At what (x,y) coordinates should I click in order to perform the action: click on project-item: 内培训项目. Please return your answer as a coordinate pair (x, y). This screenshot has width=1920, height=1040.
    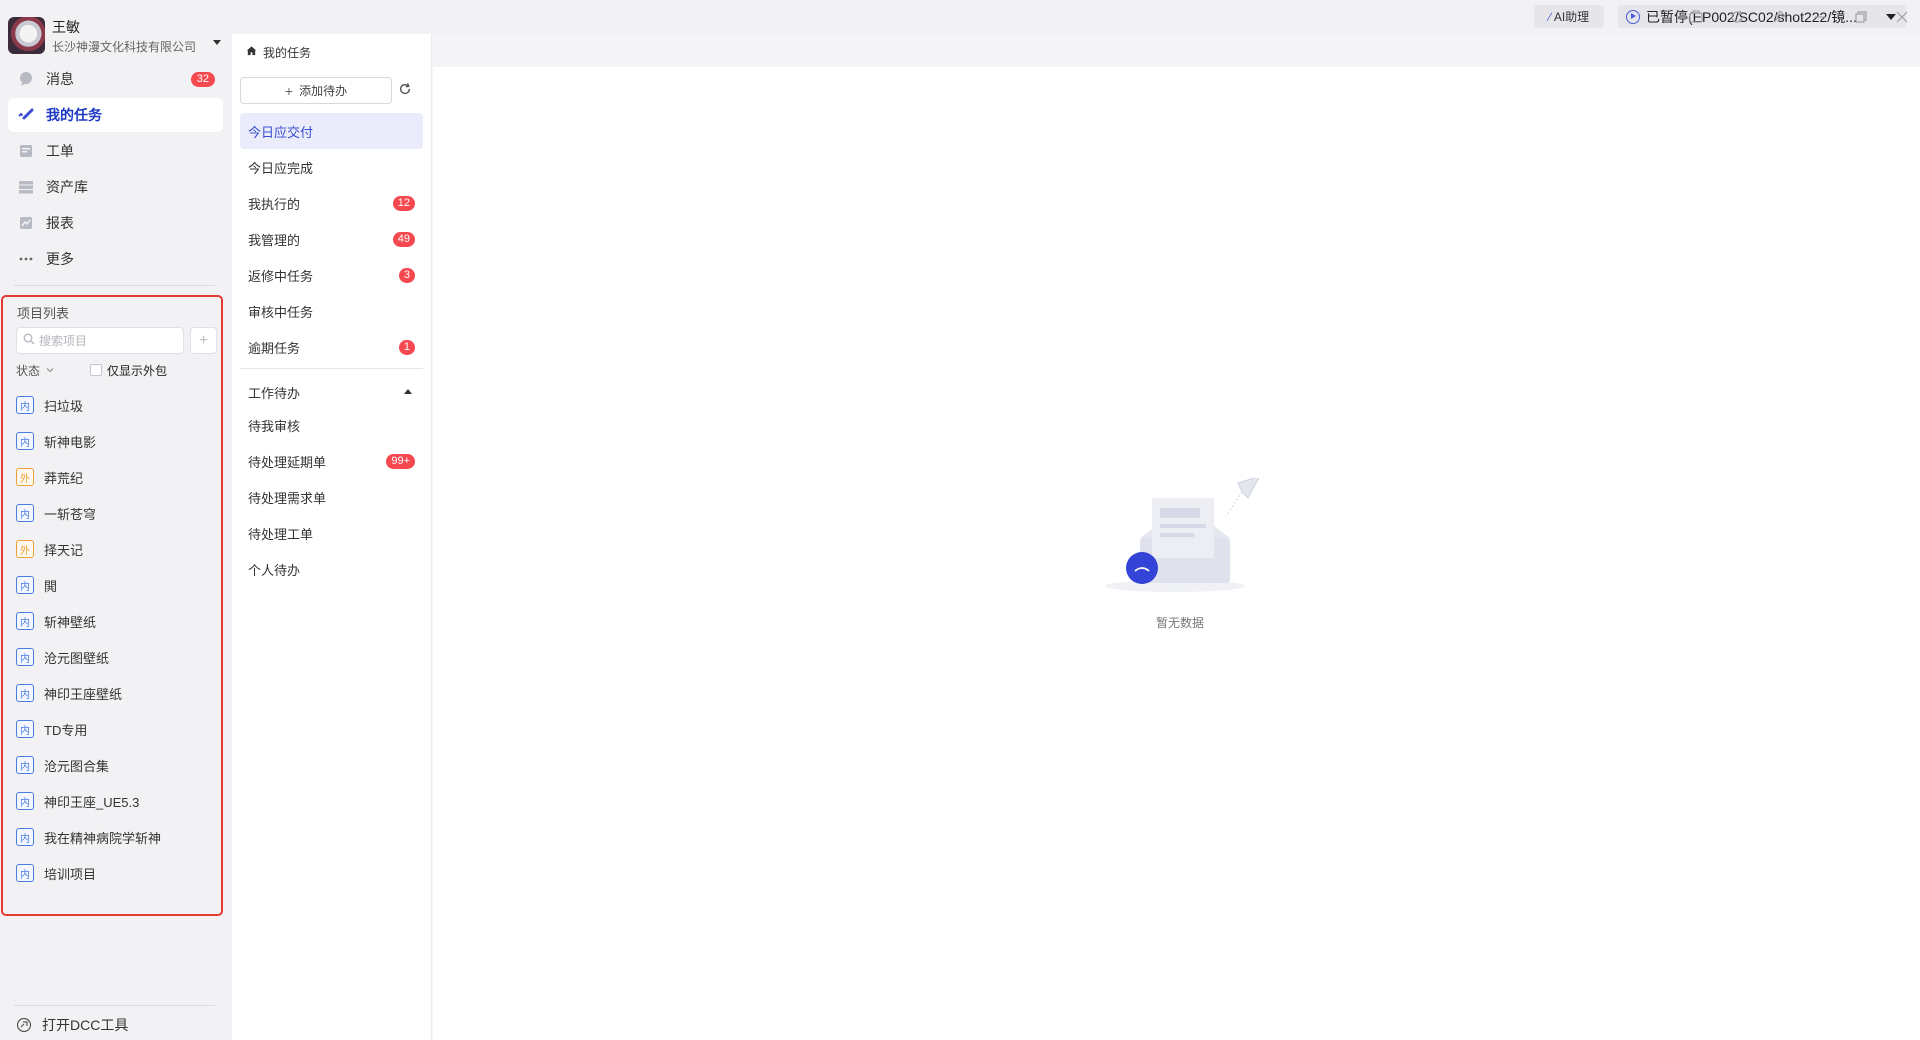
    Looking at the image, I should click on (116, 873).